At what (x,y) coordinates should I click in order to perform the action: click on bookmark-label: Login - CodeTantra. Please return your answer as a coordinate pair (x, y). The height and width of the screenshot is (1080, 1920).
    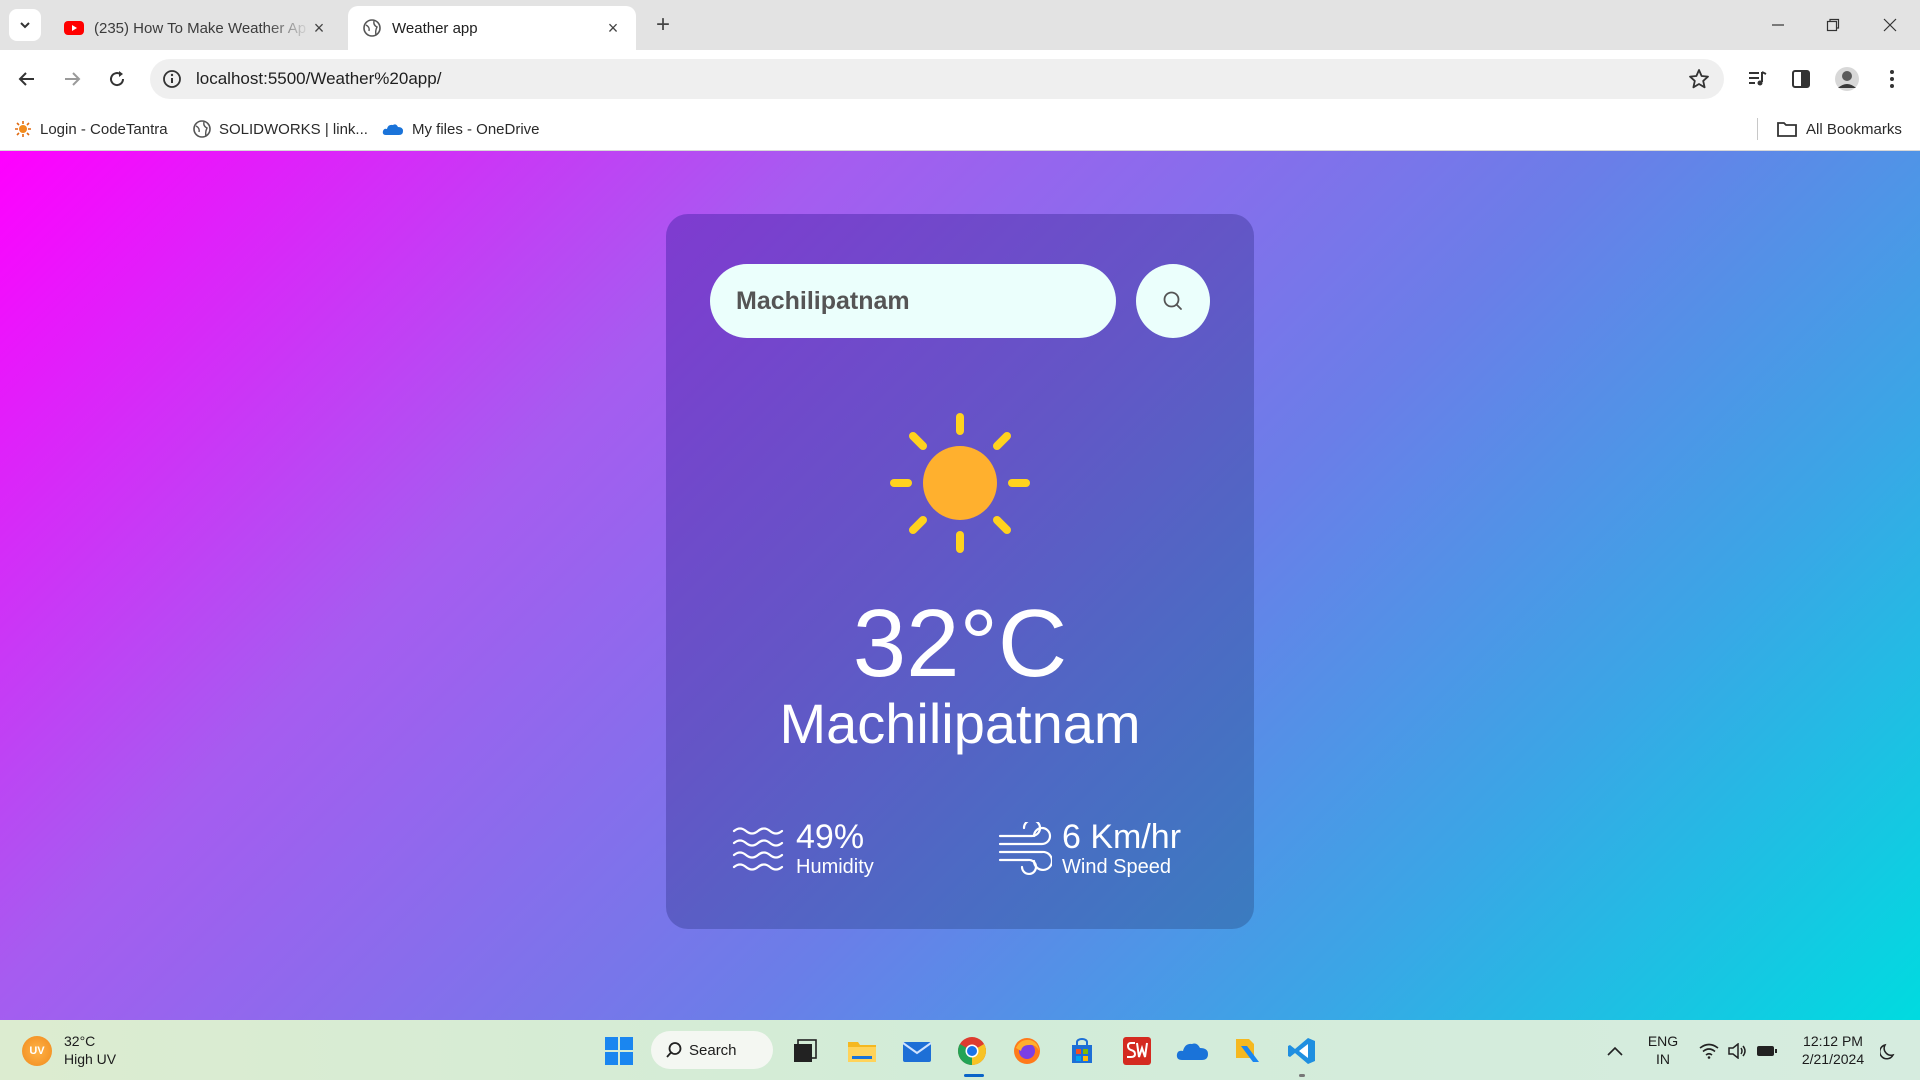
    Looking at the image, I should click on (104, 129).